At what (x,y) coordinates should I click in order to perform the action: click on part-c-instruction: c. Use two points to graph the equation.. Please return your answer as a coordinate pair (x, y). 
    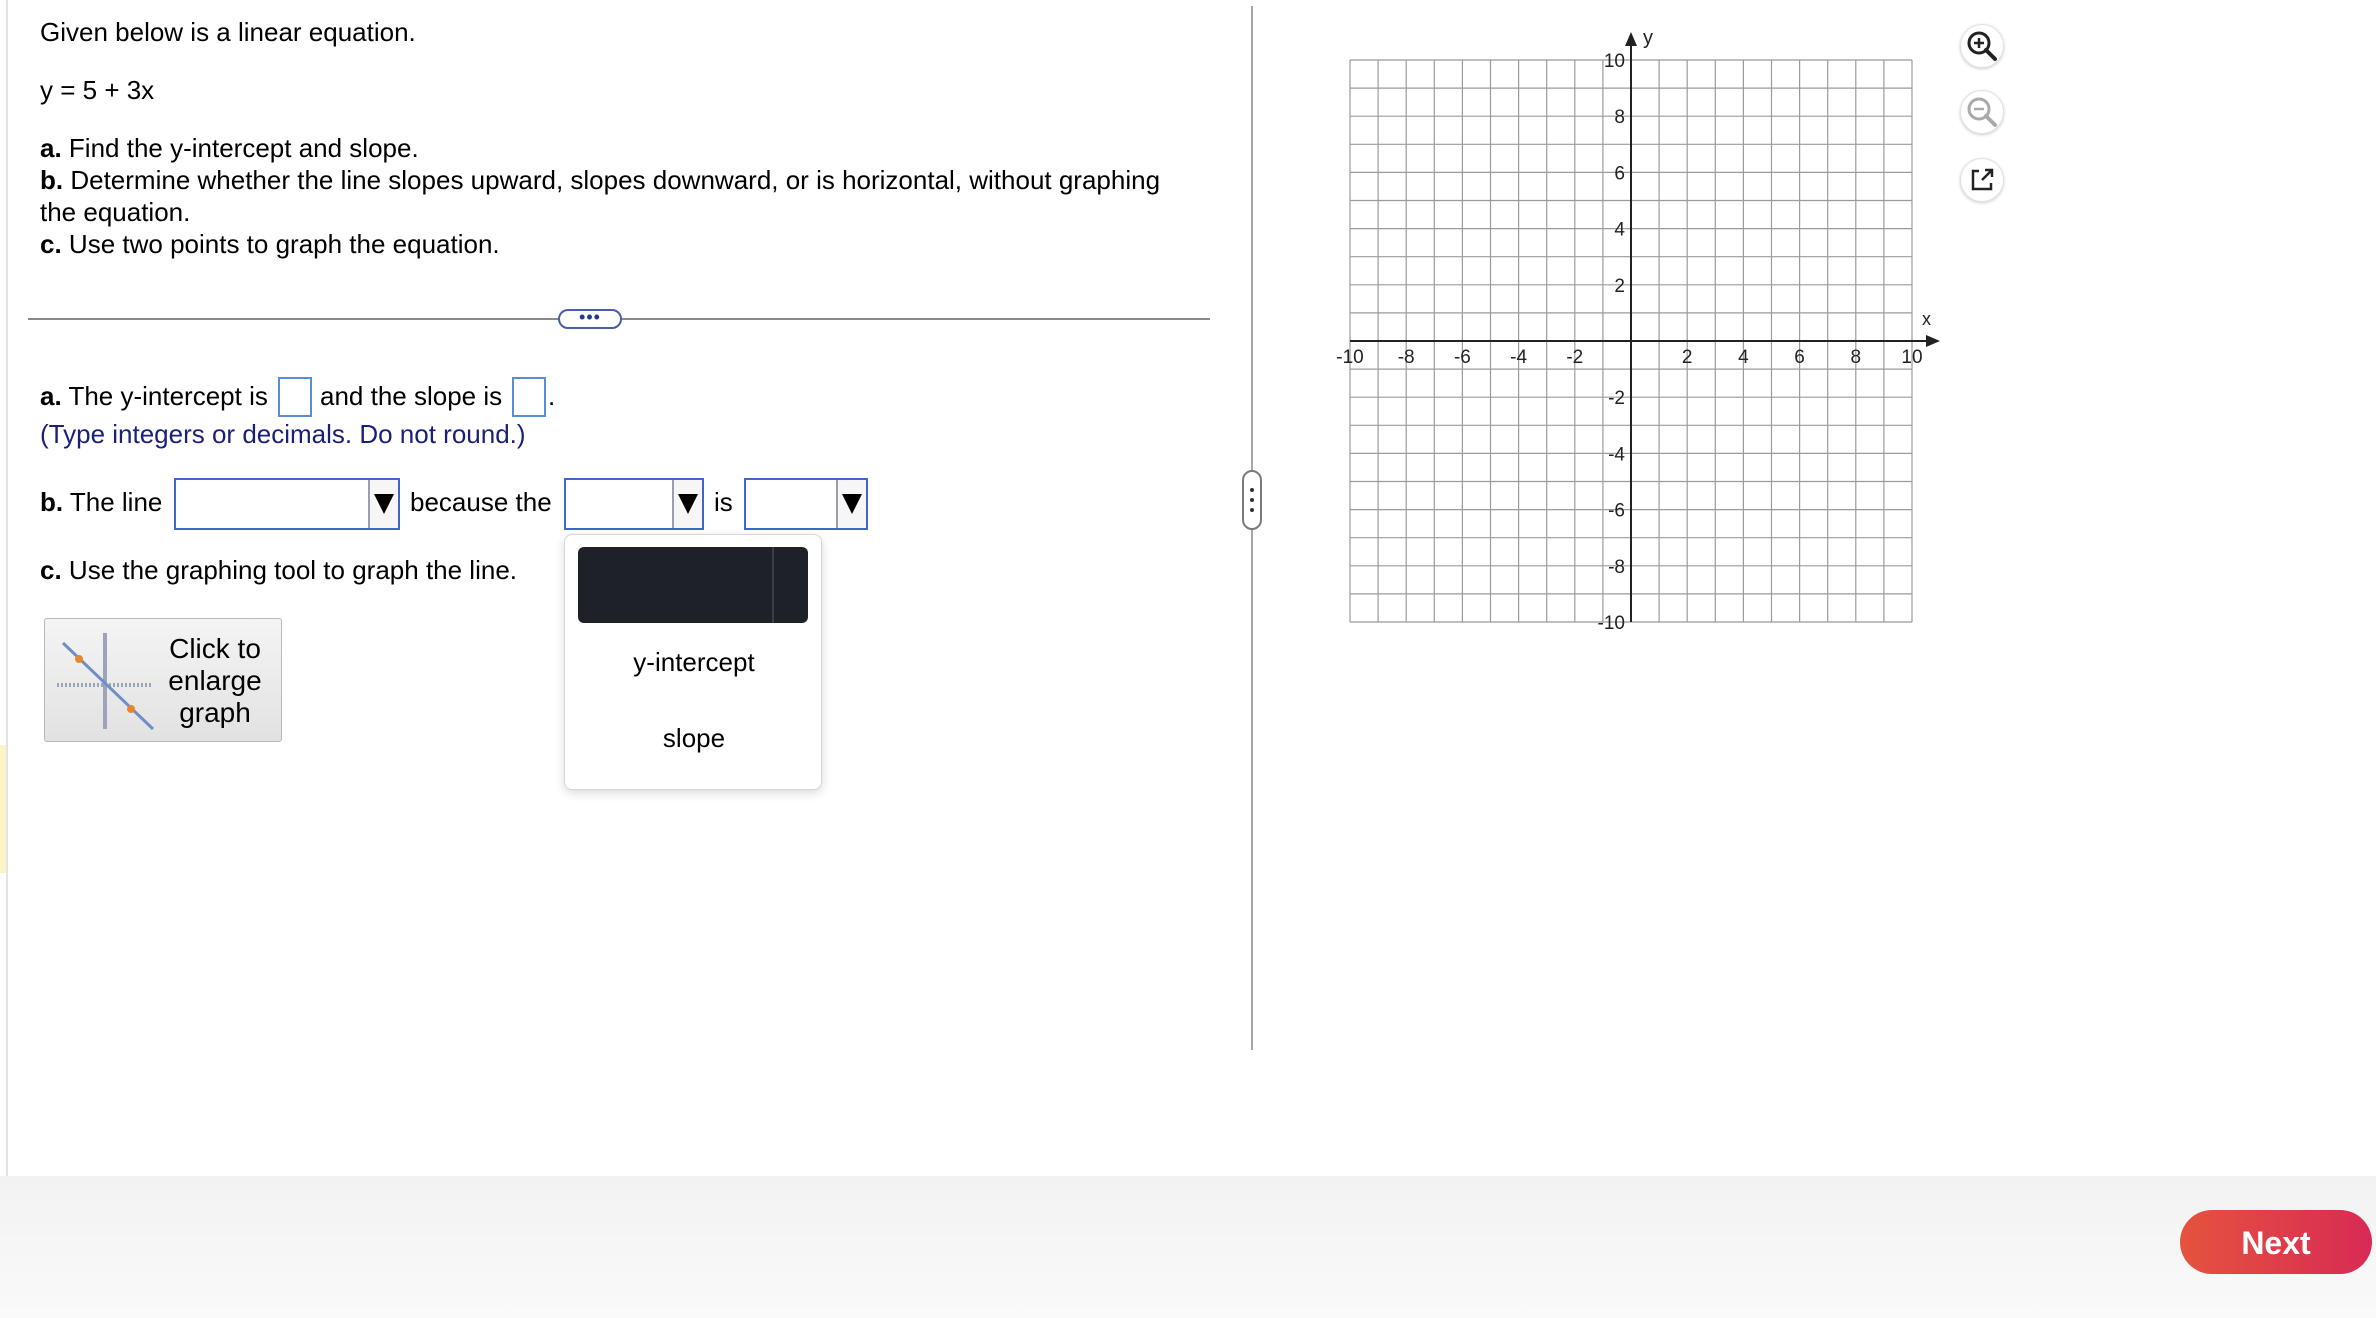
    Looking at the image, I should click on (270, 244).